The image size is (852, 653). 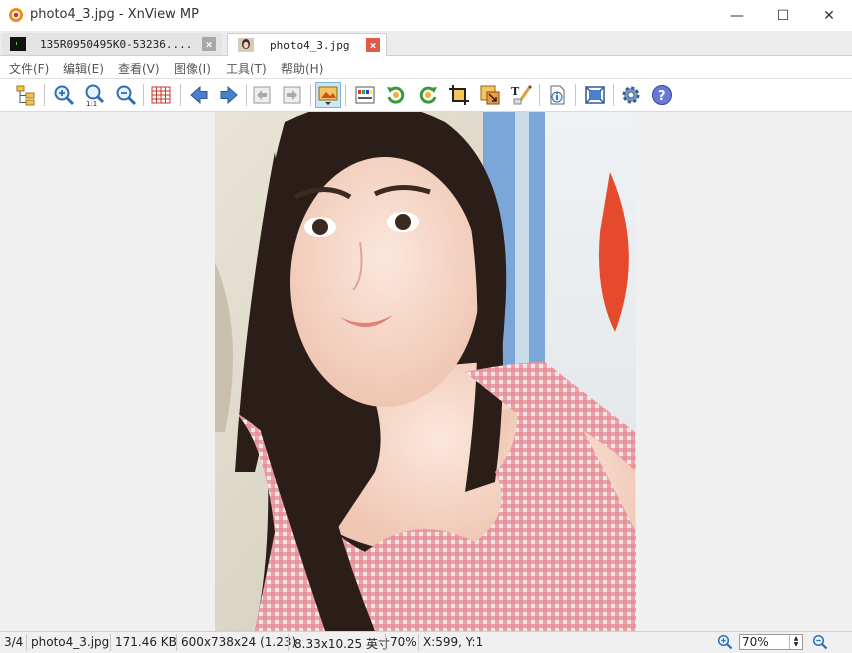 I want to click on tab-label: photo4_3.jpg, so click(x=310, y=45).